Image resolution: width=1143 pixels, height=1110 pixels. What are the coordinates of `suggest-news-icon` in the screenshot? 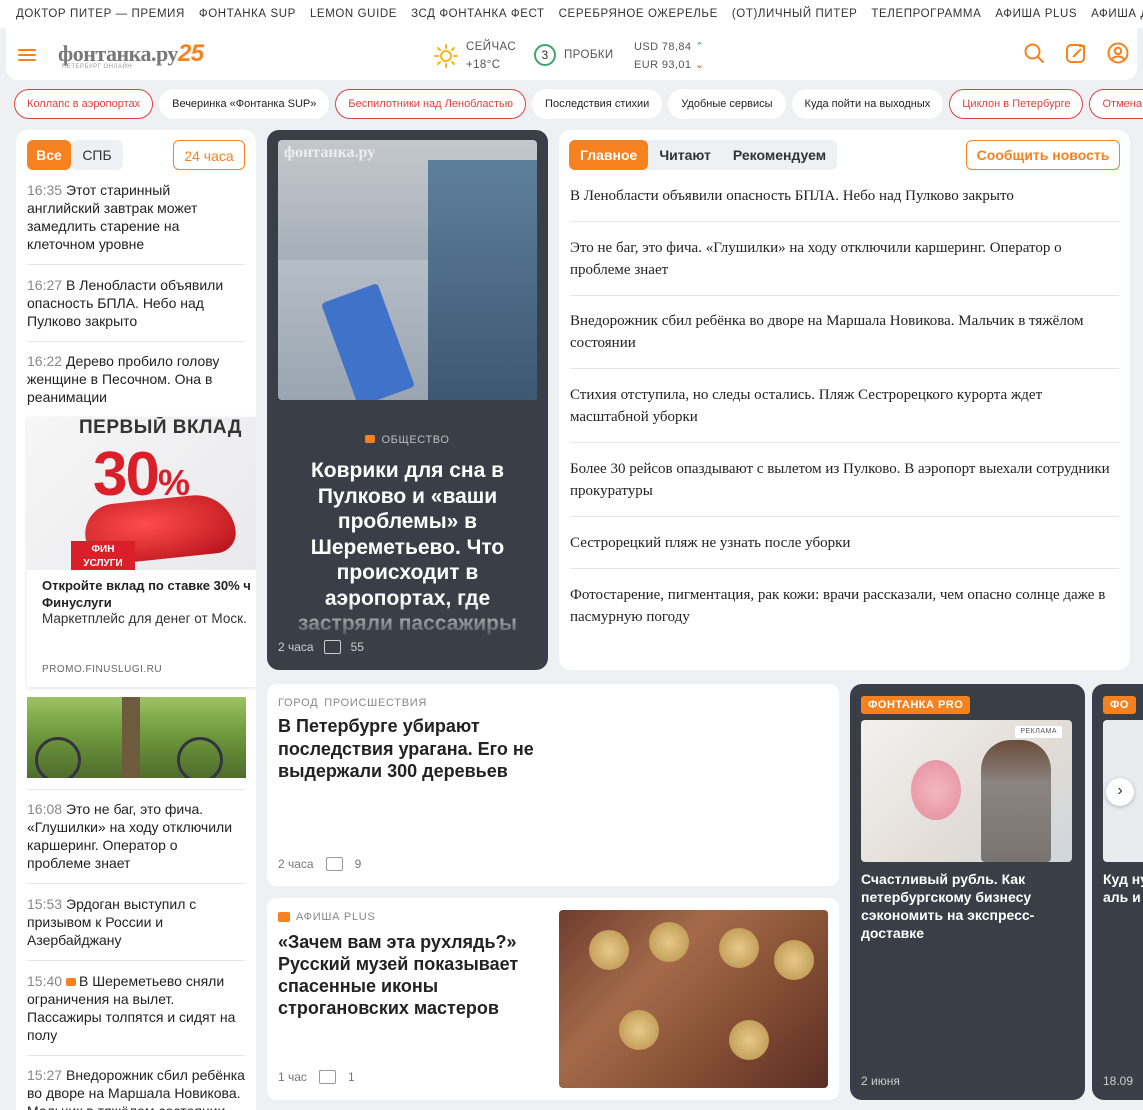 It's located at (1076, 53).